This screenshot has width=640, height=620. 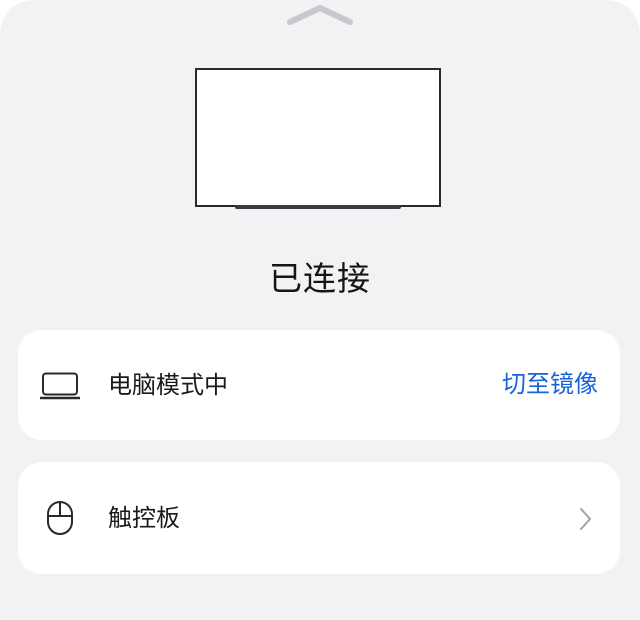 I want to click on laptop-icon, so click(x=60, y=386).